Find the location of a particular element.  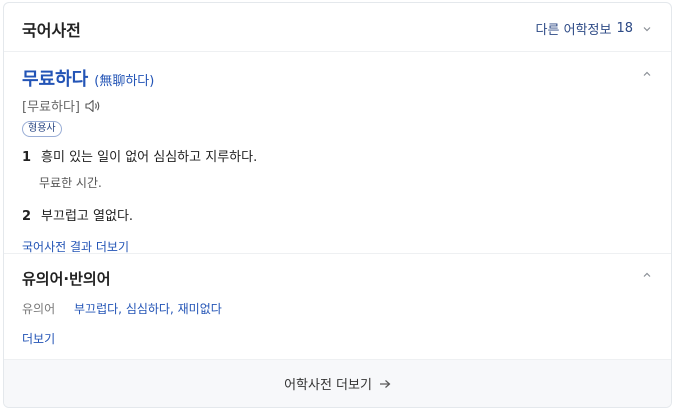

card-header: 국어사전 다른 어학정보 18 is located at coordinates (337, 27).